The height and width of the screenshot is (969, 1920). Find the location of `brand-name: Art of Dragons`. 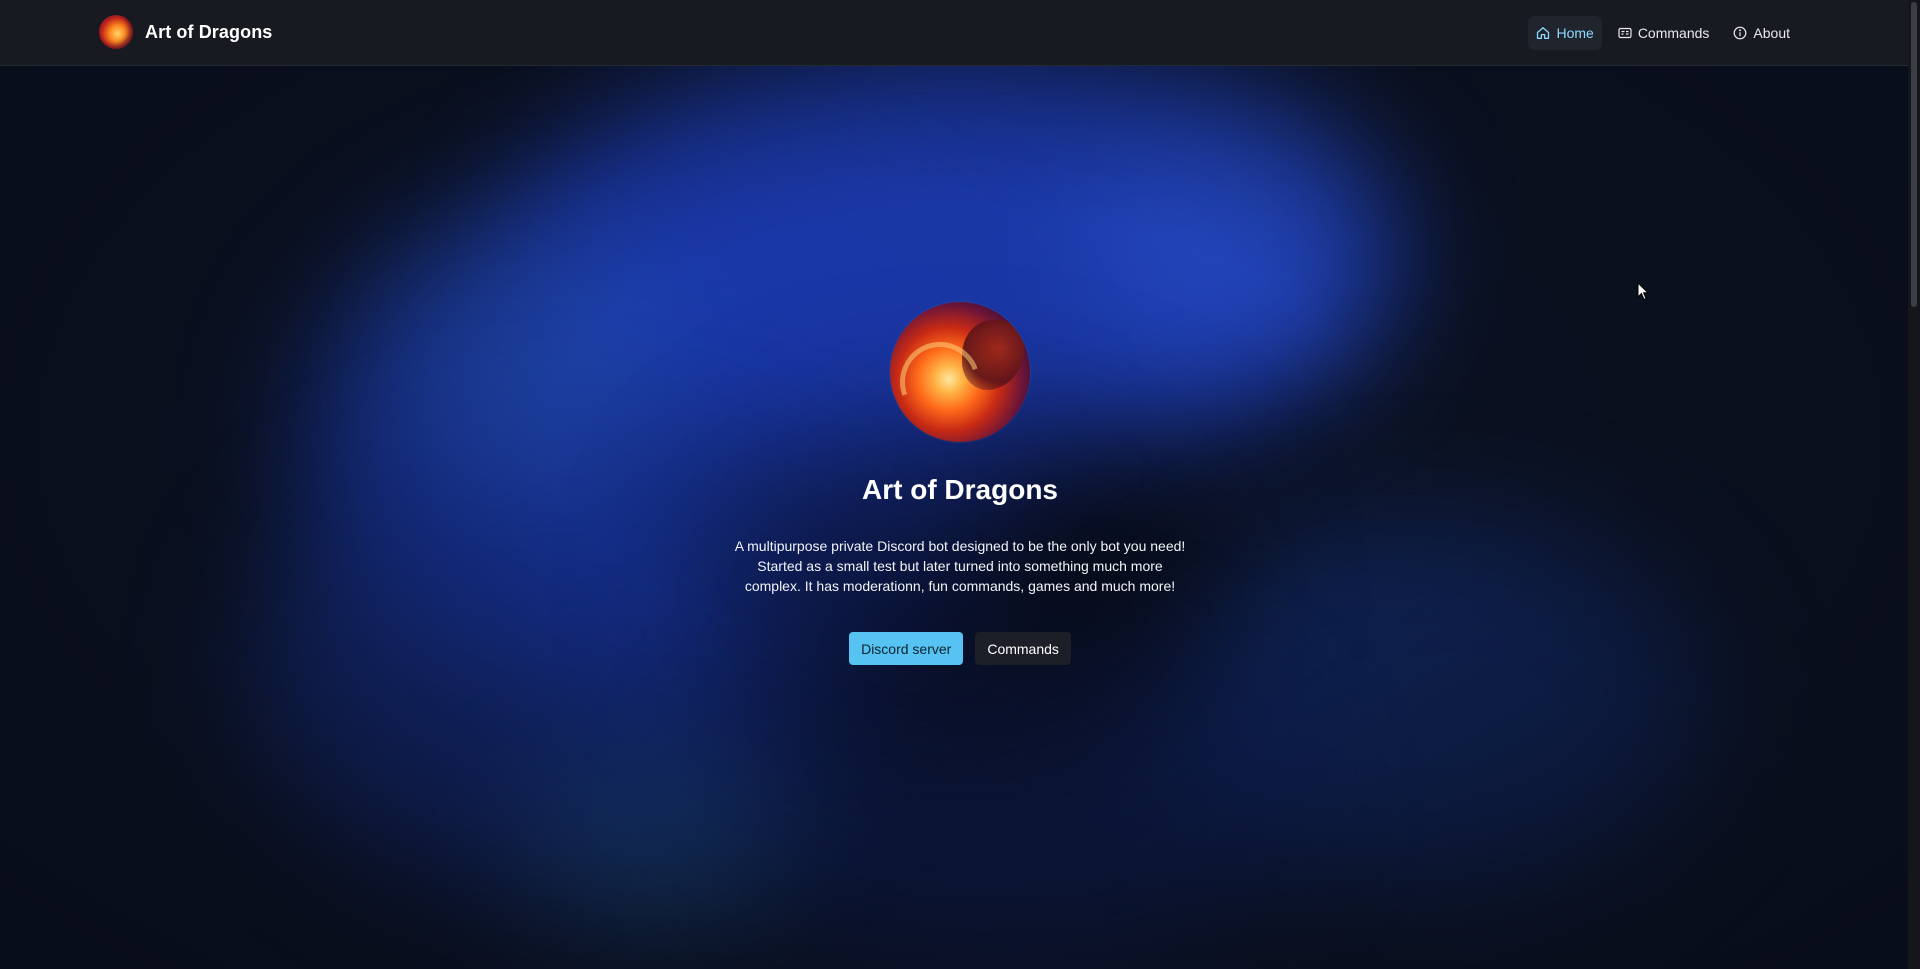

brand-name: Art of Dragons is located at coordinates (209, 31).